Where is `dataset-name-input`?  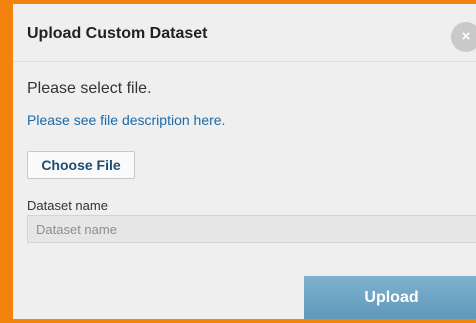 dataset-name-input is located at coordinates (251, 229).